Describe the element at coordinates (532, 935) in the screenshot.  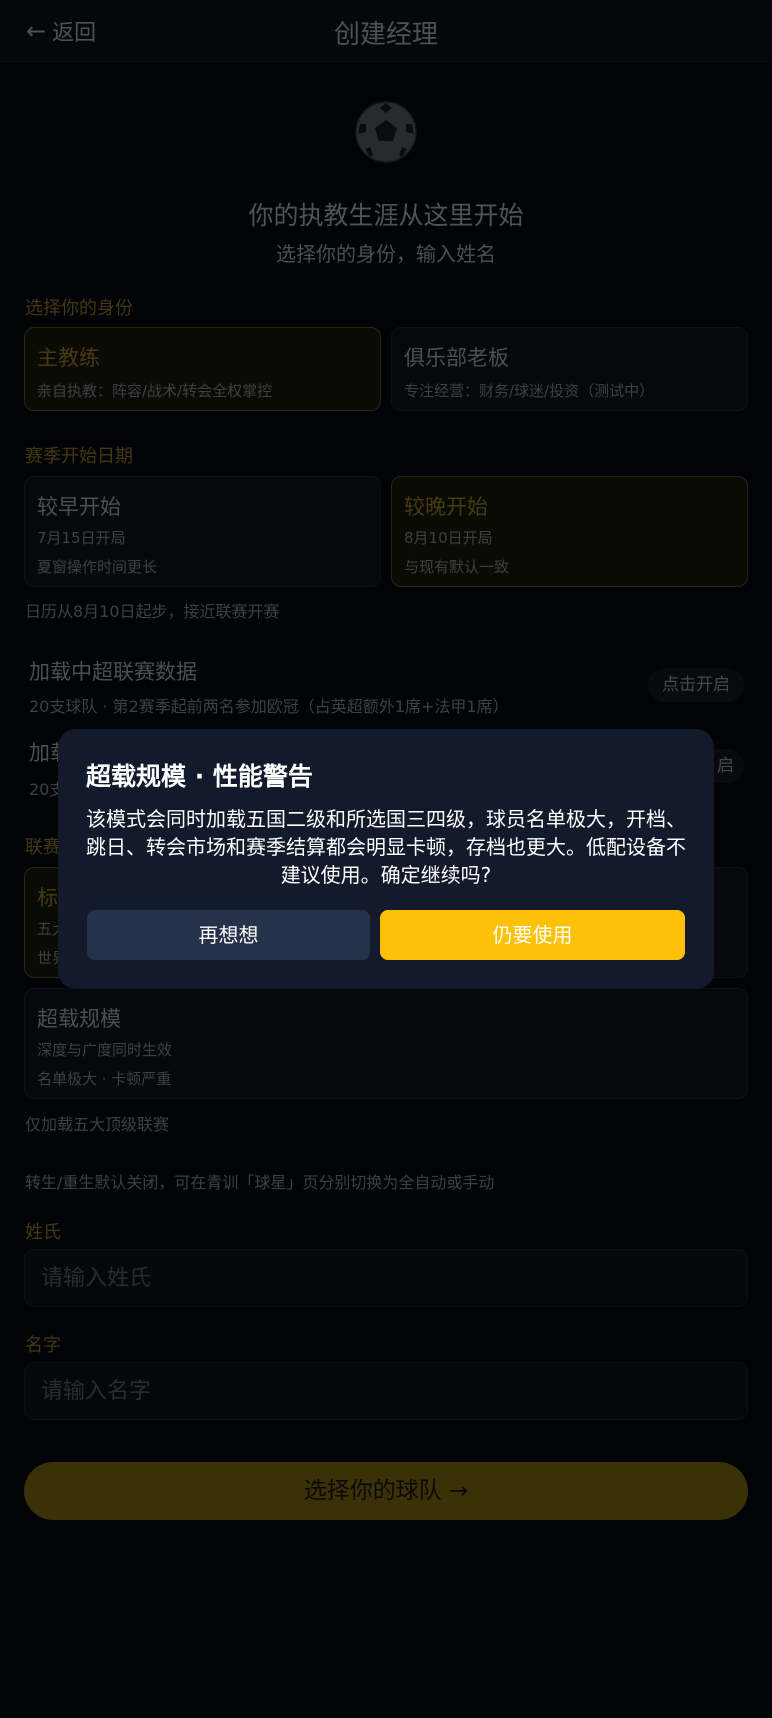
I see `confirm-use-button: 仍要使用` at that location.